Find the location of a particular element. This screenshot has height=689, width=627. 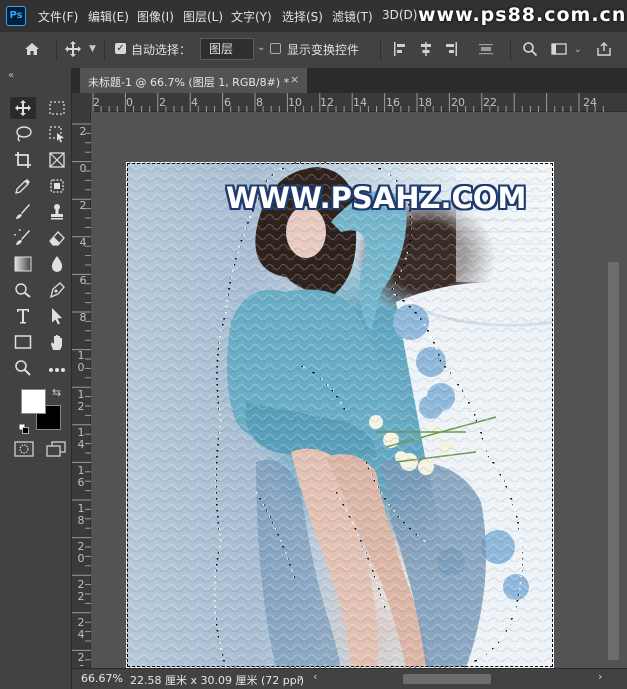

history-brush-tool-icon is located at coordinates (23, 237).